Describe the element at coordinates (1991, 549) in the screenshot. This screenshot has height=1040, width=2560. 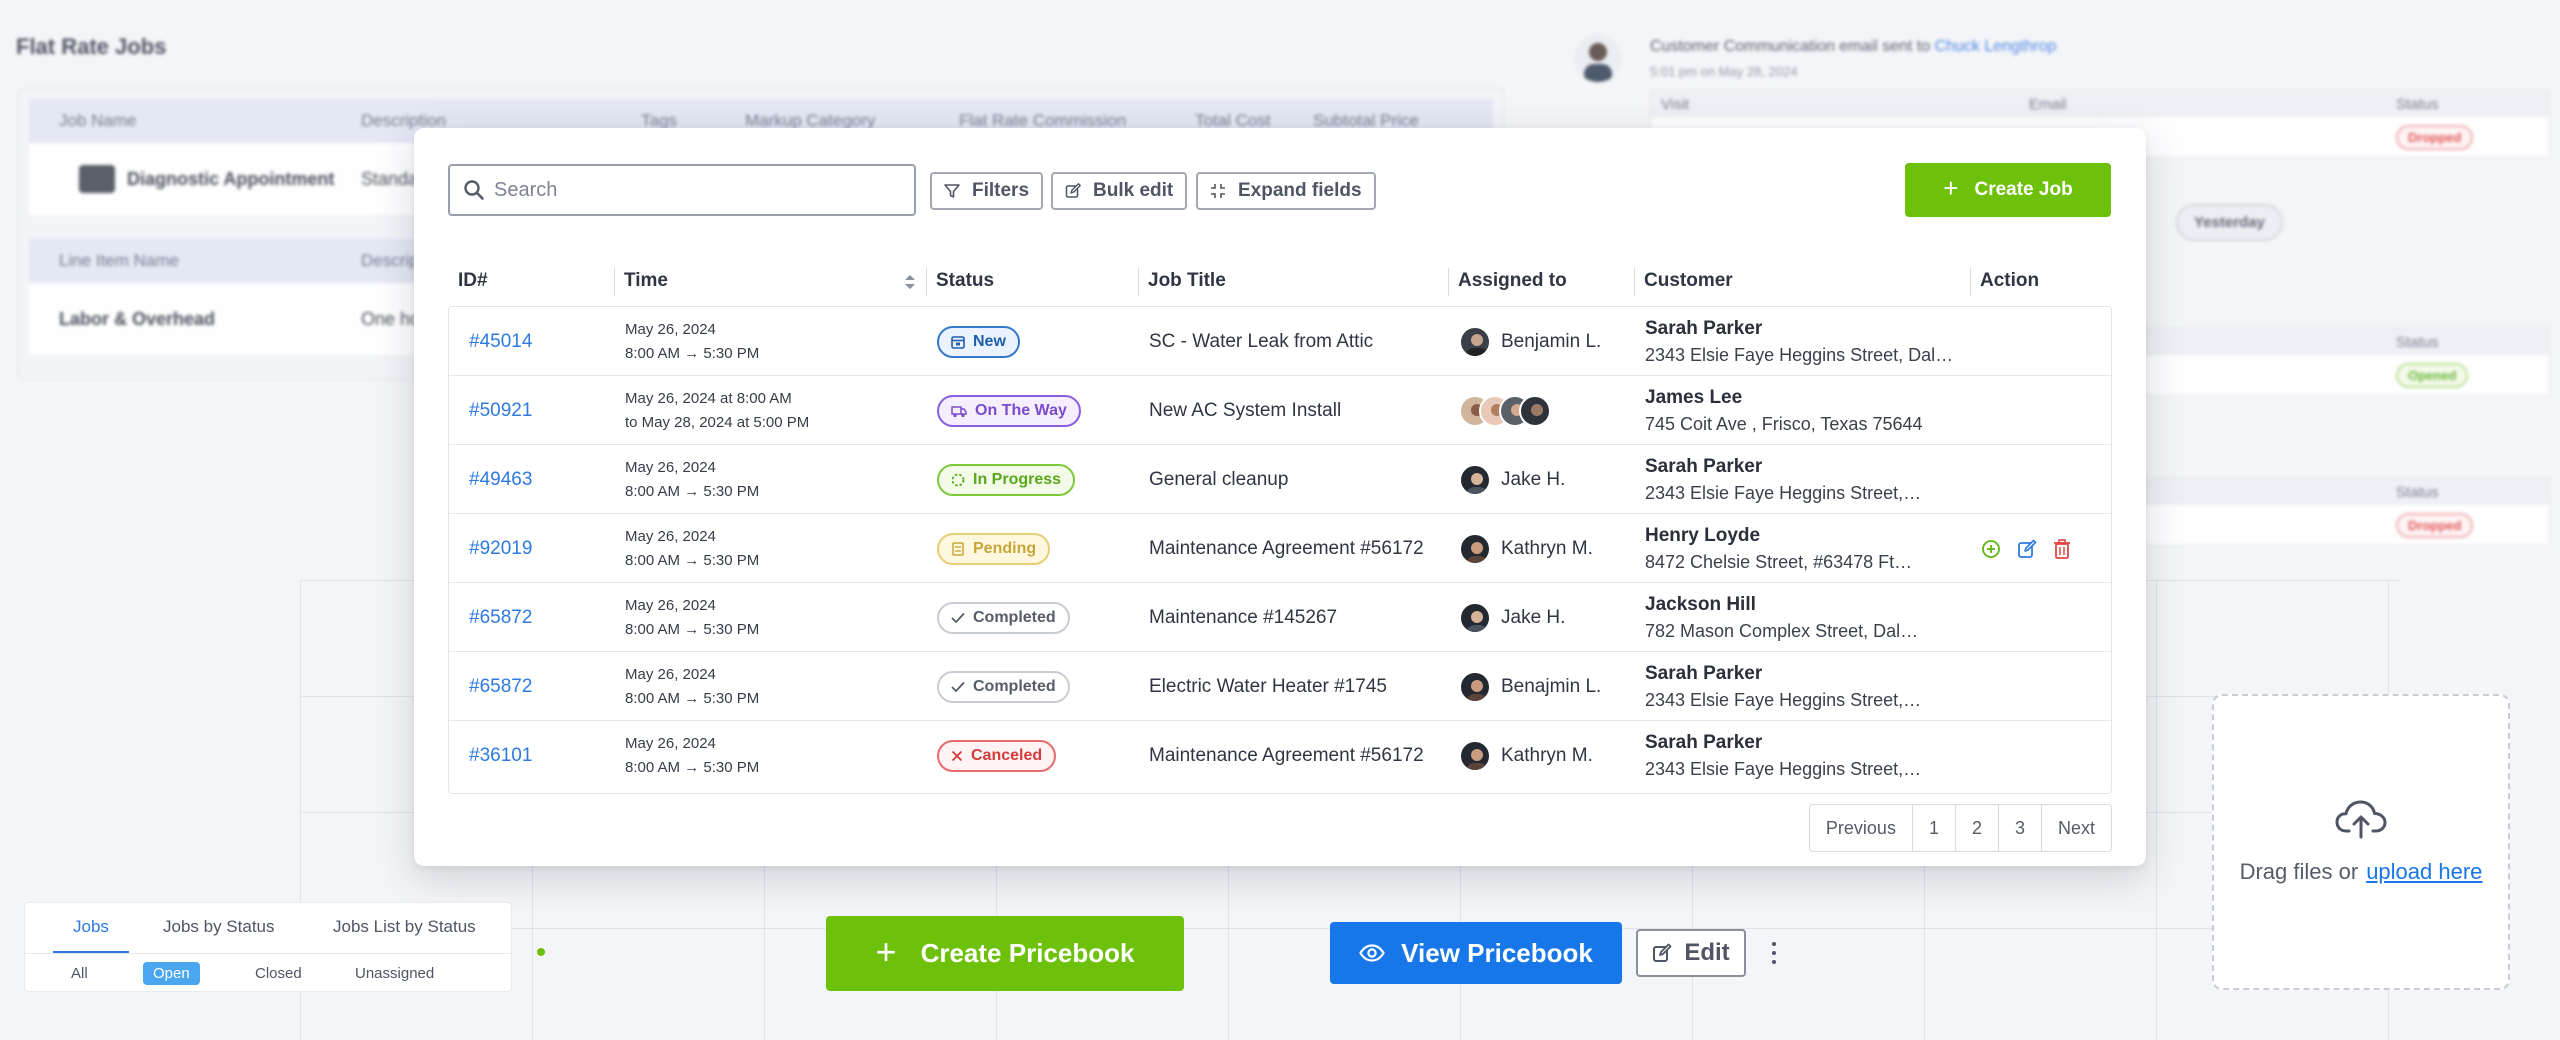
I see `add-icon` at that location.